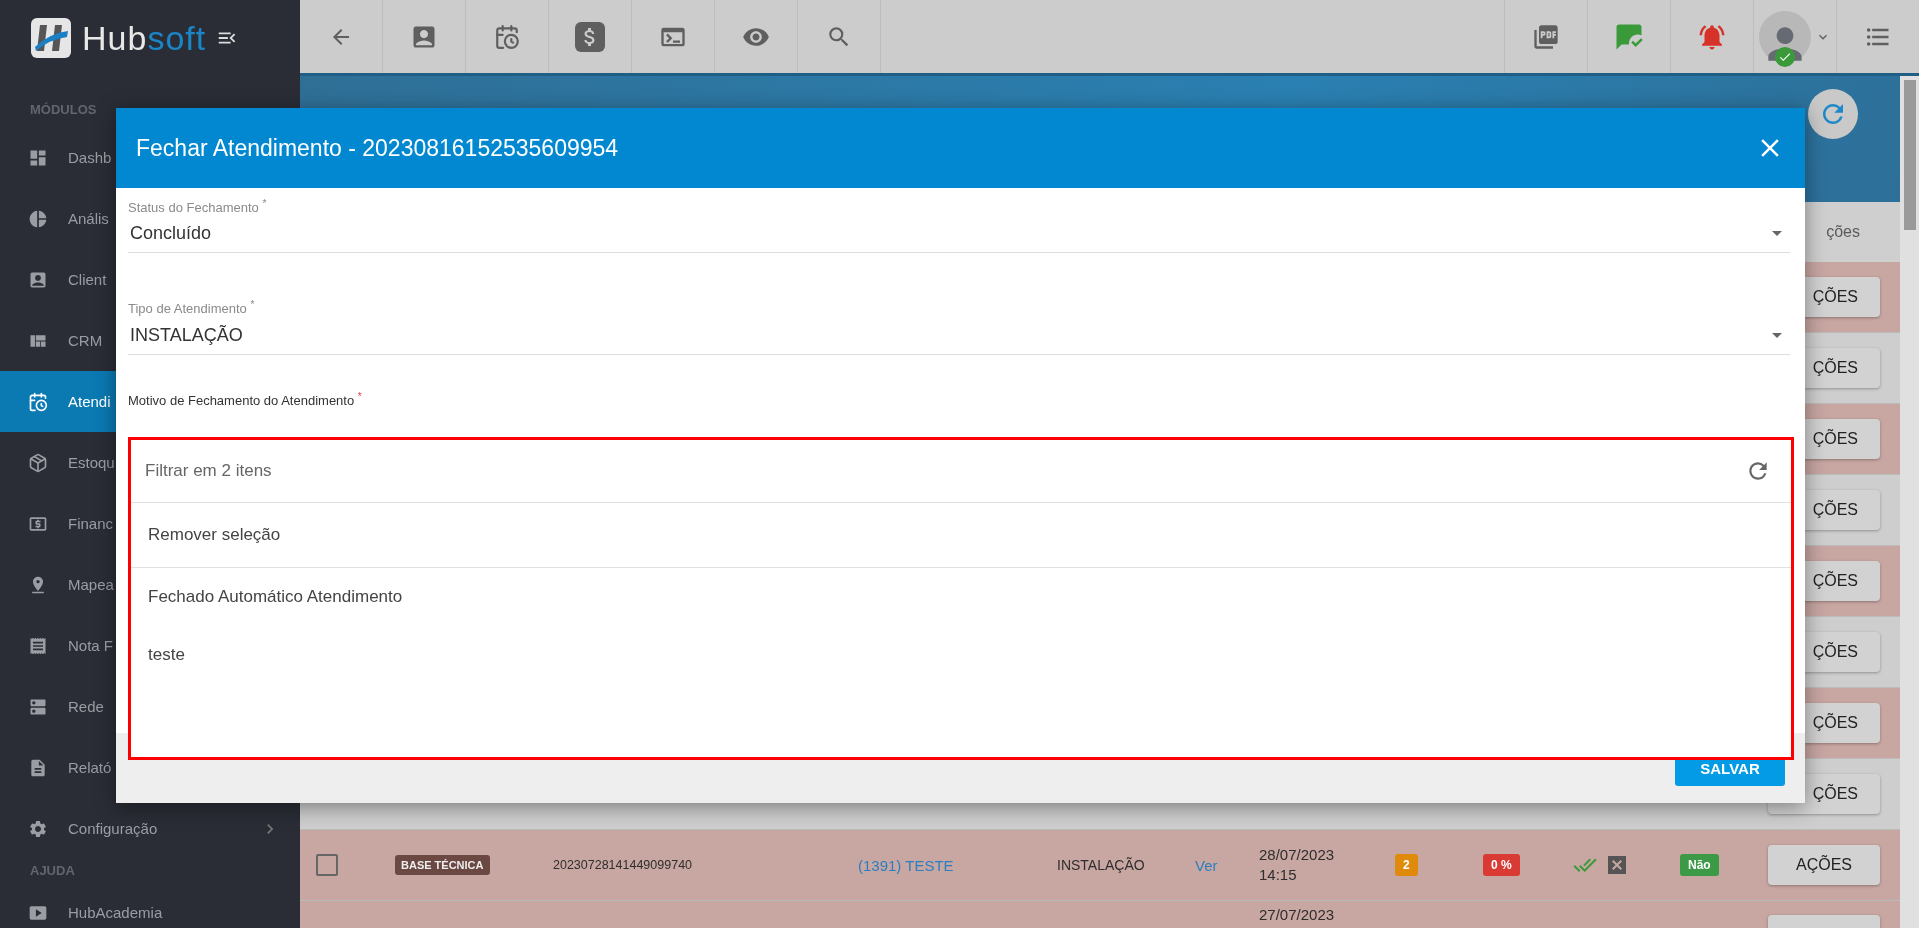 The image size is (1919, 928). Describe the element at coordinates (1501, 865) in the screenshot. I see `percent-badge: 0 %` at that location.